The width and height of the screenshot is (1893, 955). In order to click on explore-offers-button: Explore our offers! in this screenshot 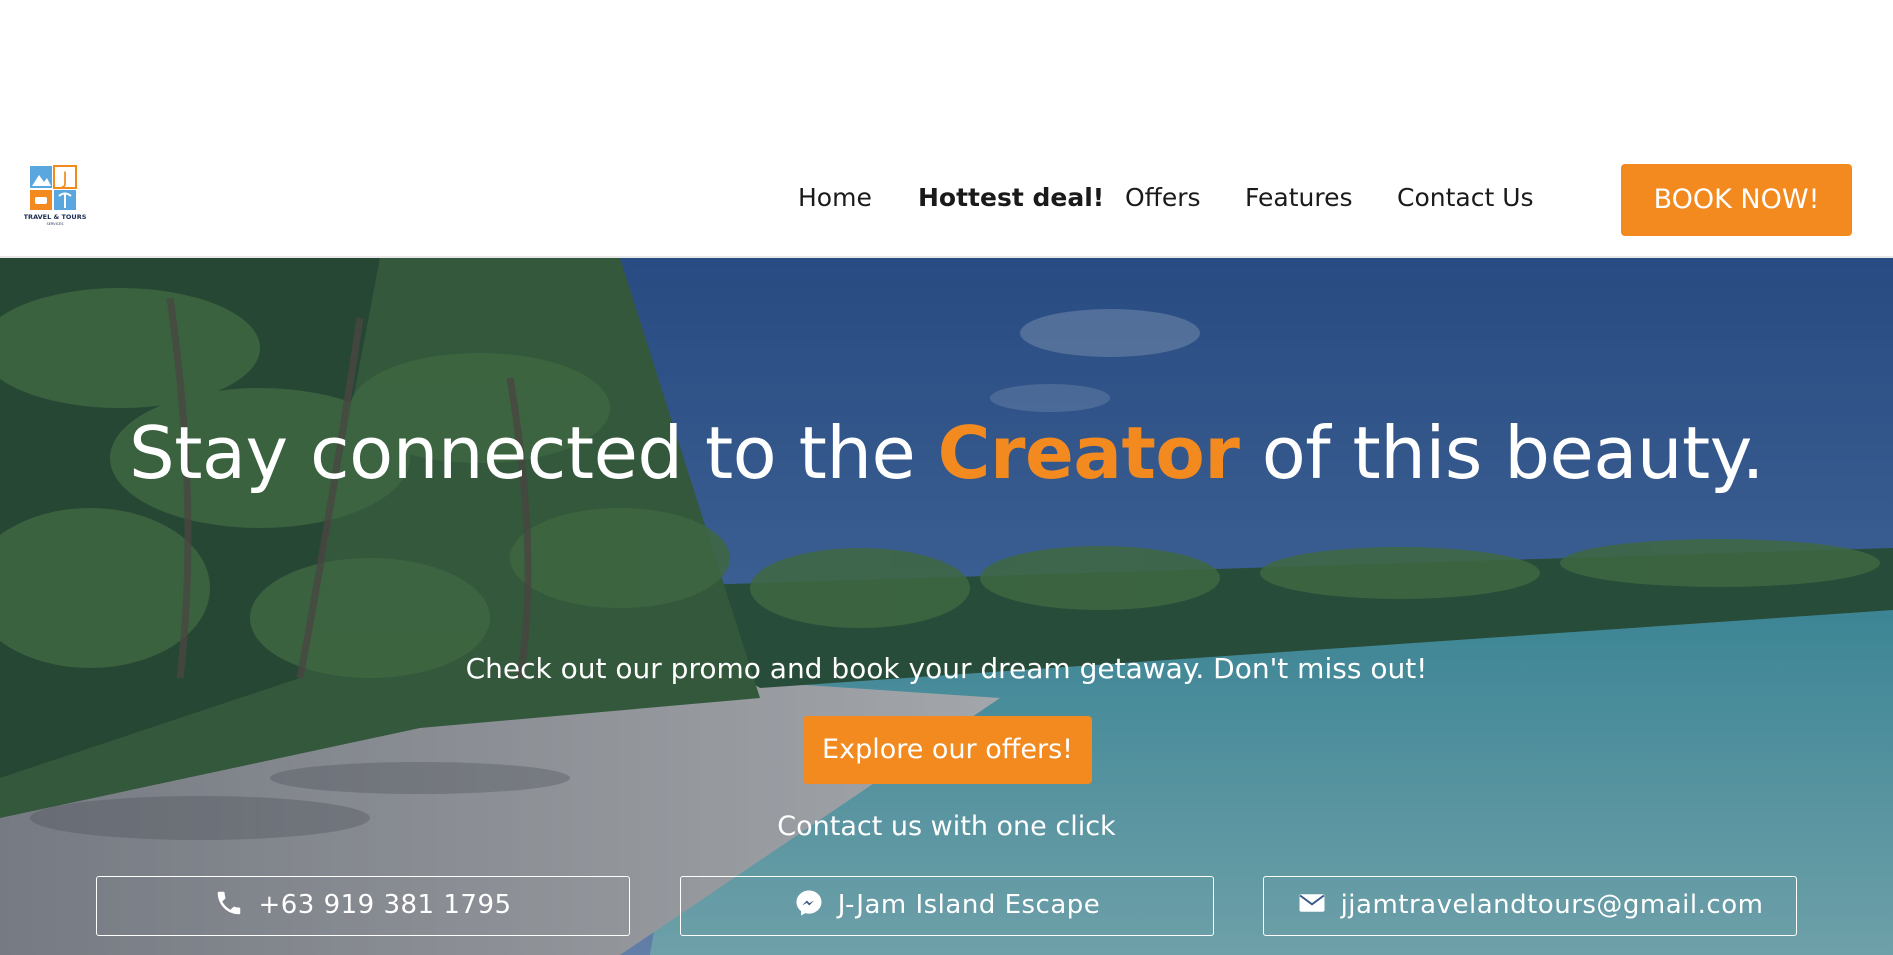, I will do `click(947, 750)`.